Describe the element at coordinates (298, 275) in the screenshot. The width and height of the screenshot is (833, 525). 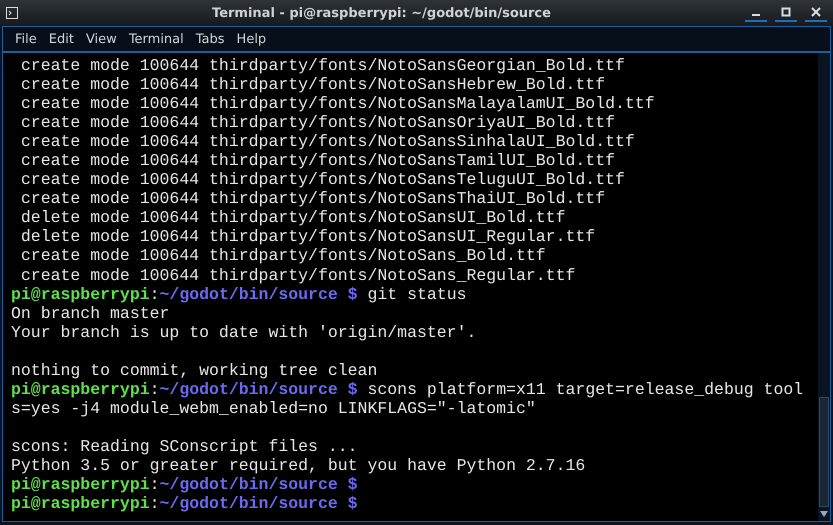
I see `output-line: create mode 100644 thirdparty/fonts/NotoSans_Regular.ttf` at that location.